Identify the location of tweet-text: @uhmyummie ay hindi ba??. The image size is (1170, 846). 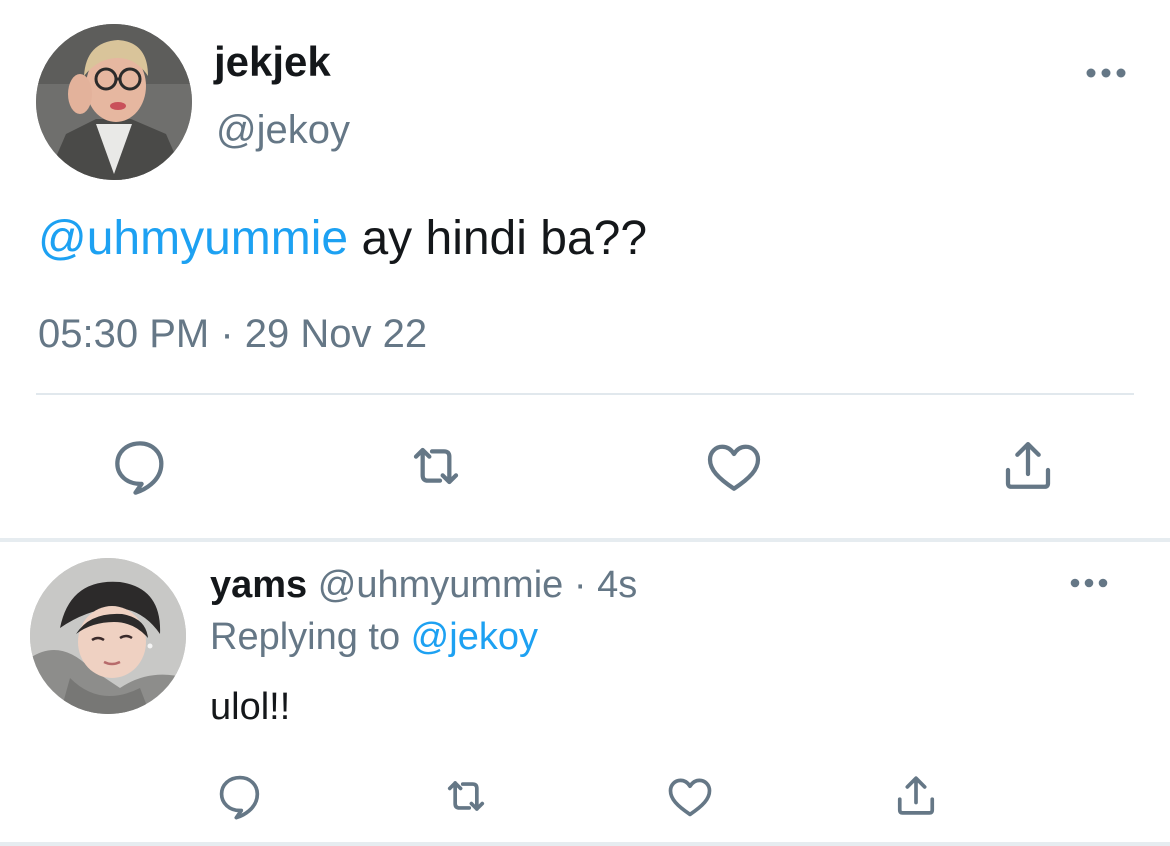
(342, 239).